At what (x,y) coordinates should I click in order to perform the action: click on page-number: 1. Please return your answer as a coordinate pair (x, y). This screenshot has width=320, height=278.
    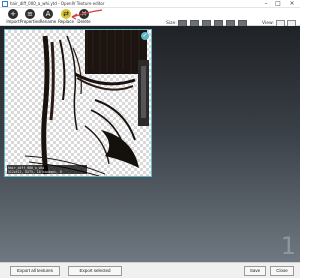
    Looking at the image, I should click on (288, 246).